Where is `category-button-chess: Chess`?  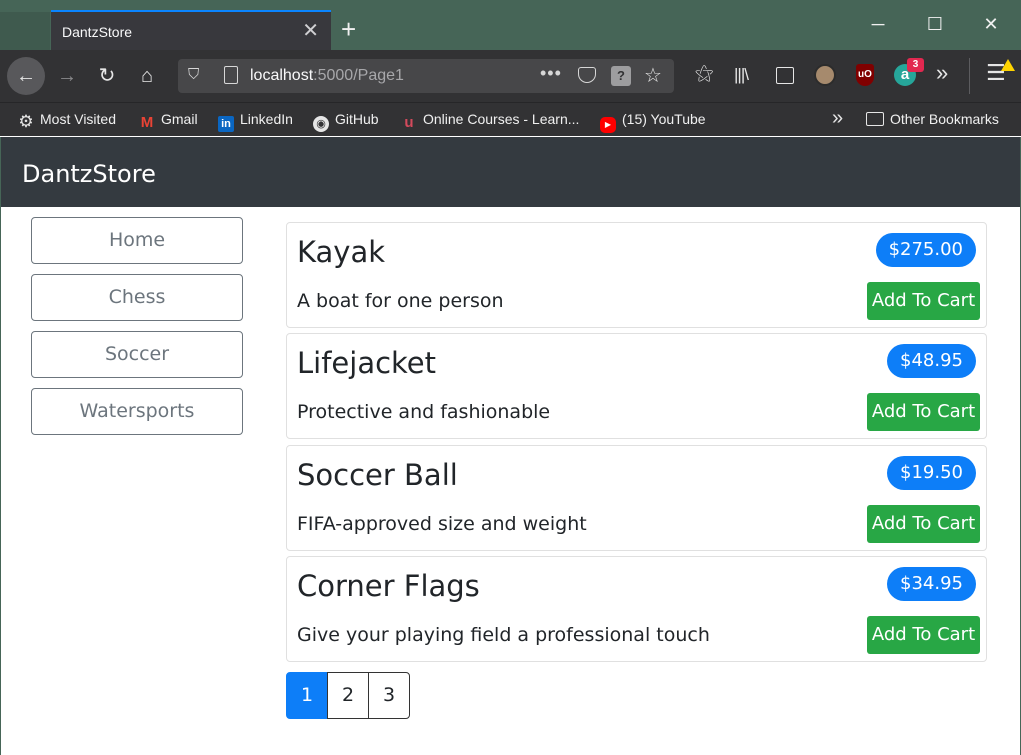
category-button-chess: Chess is located at coordinates (137, 297).